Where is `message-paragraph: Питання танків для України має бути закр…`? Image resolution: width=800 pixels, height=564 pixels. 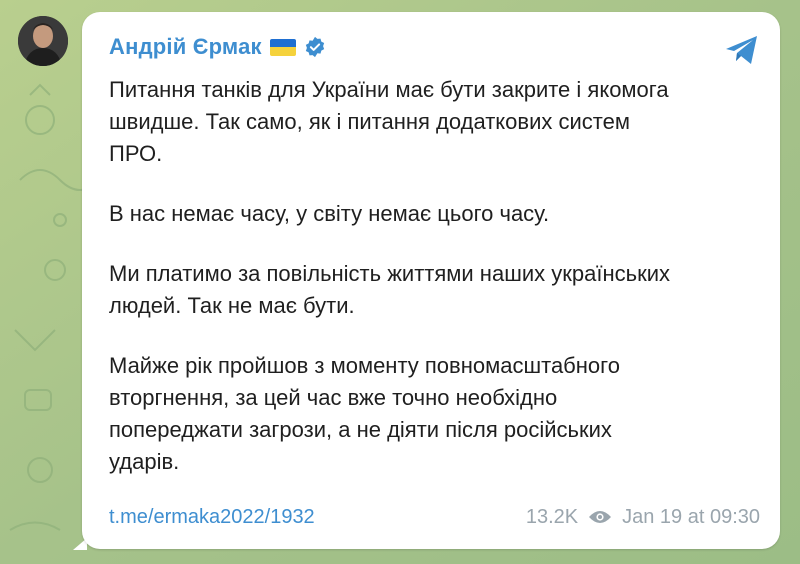
message-paragraph: Питання танків для України має бути закр… is located at coordinates (389, 121).